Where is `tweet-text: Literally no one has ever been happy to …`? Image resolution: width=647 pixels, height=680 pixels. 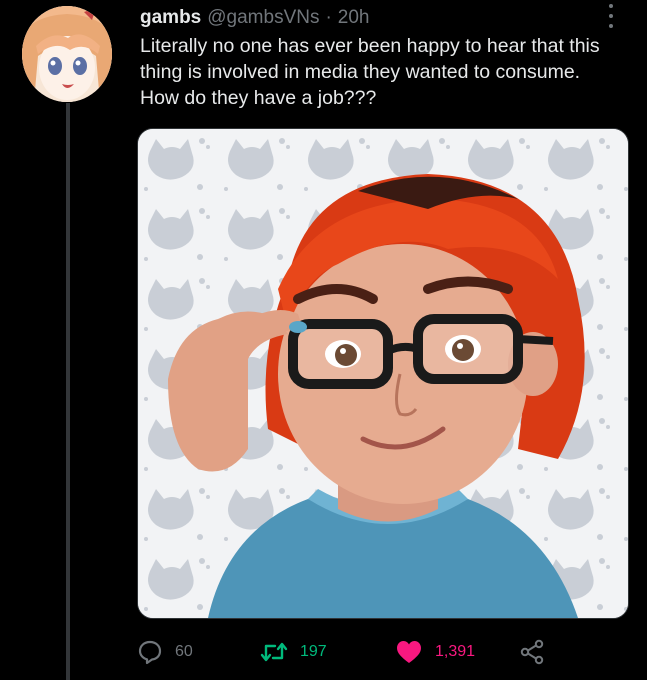 tweet-text: Literally no one has ever been happy to … is located at coordinates (370, 72).